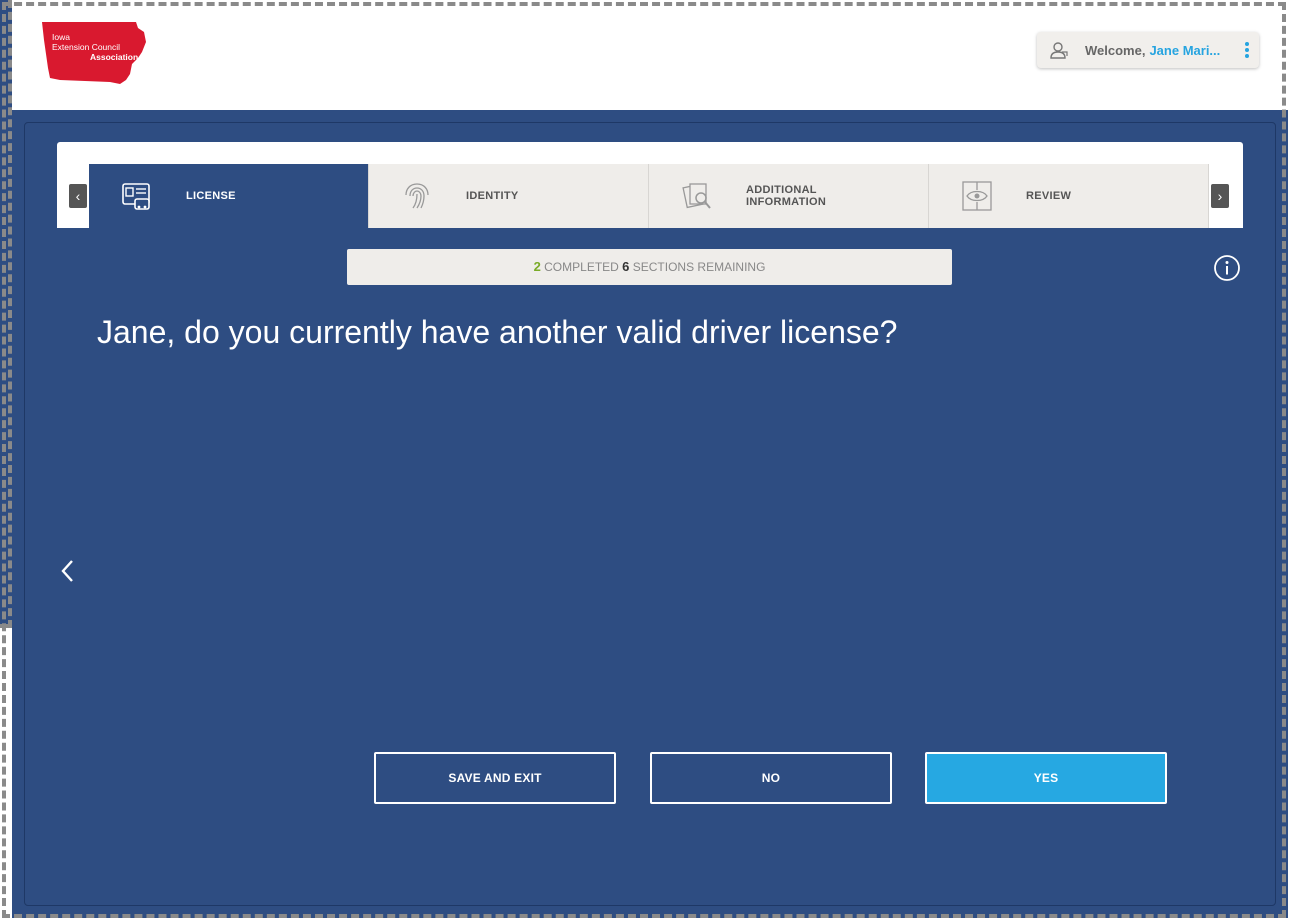 Image resolution: width=1292 pixels, height=924 pixels. I want to click on logo-text: Iowa Extension Council Association, so click(95, 47).